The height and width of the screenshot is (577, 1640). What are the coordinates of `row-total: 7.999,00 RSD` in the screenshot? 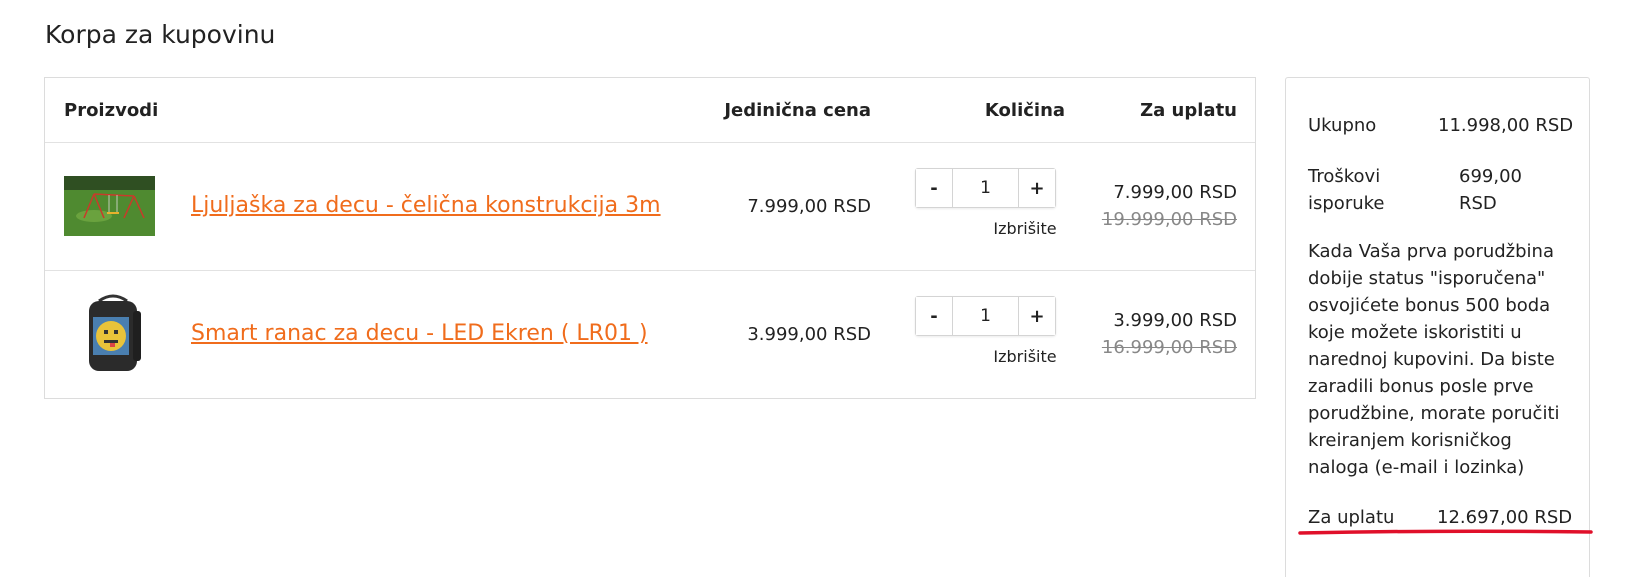 It's located at (1175, 192).